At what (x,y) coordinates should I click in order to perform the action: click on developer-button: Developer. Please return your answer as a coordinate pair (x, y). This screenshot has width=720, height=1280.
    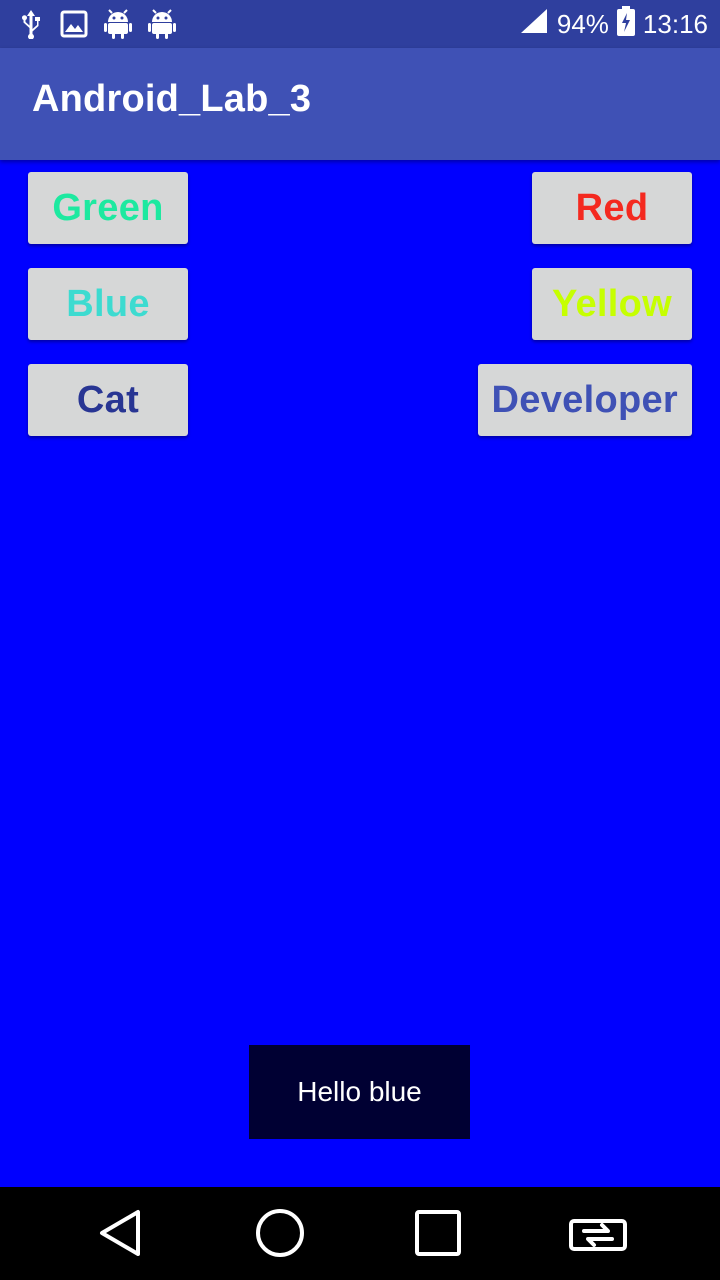
    Looking at the image, I should click on (584, 400).